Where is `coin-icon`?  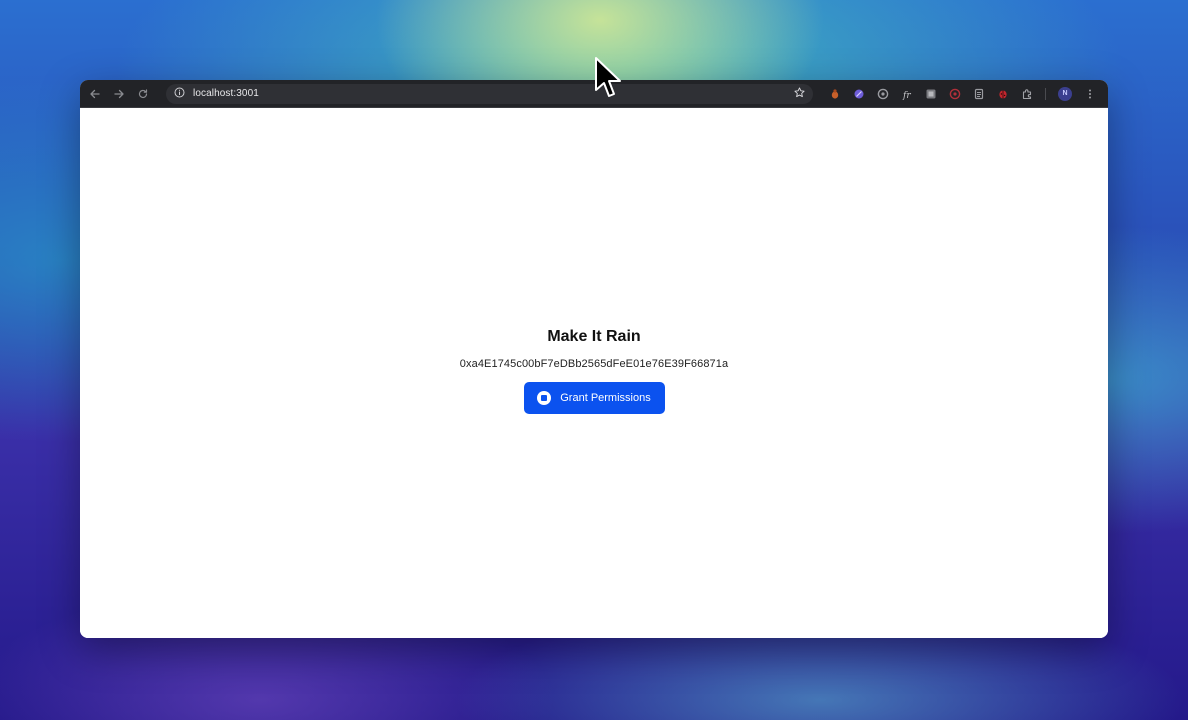
coin-icon is located at coordinates (544, 398).